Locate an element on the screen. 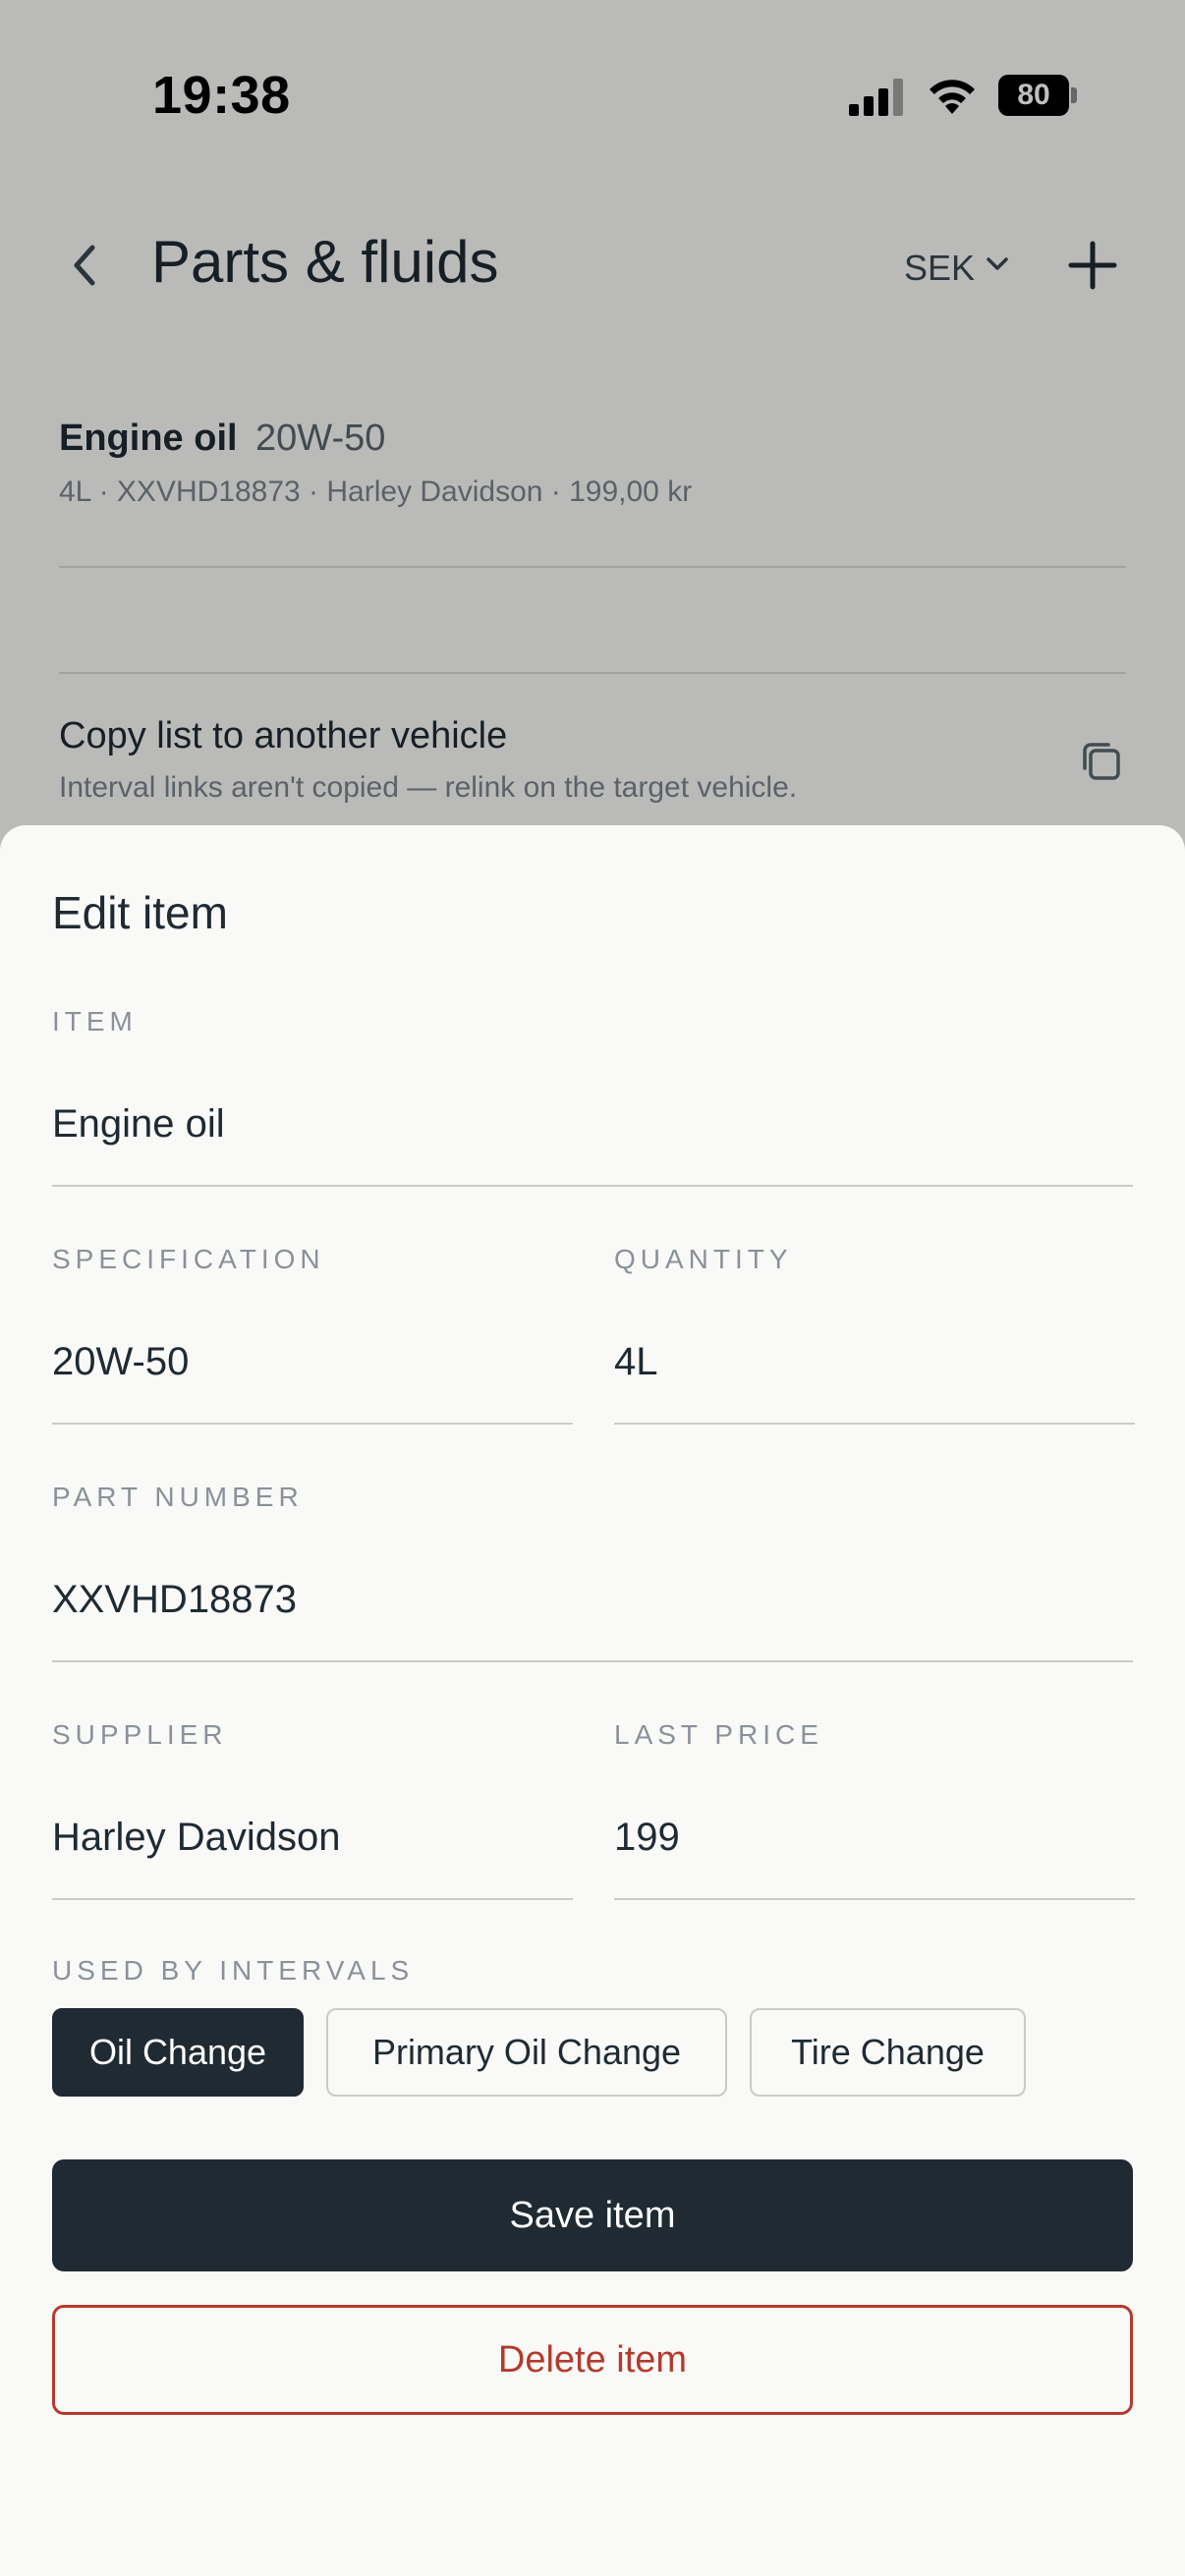  quantity-label: QUANTITY is located at coordinates (703, 1259).